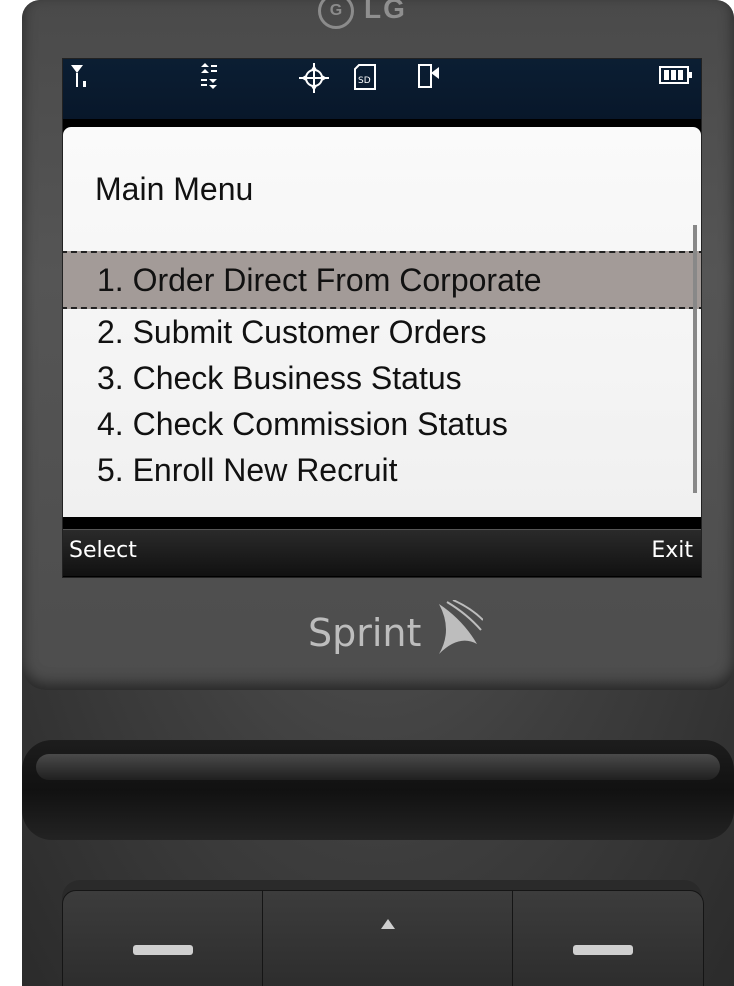 The height and width of the screenshot is (986, 734). What do you see at coordinates (382, 89) in the screenshot?
I see `status-bar: SD` at bounding box center [382, 89].